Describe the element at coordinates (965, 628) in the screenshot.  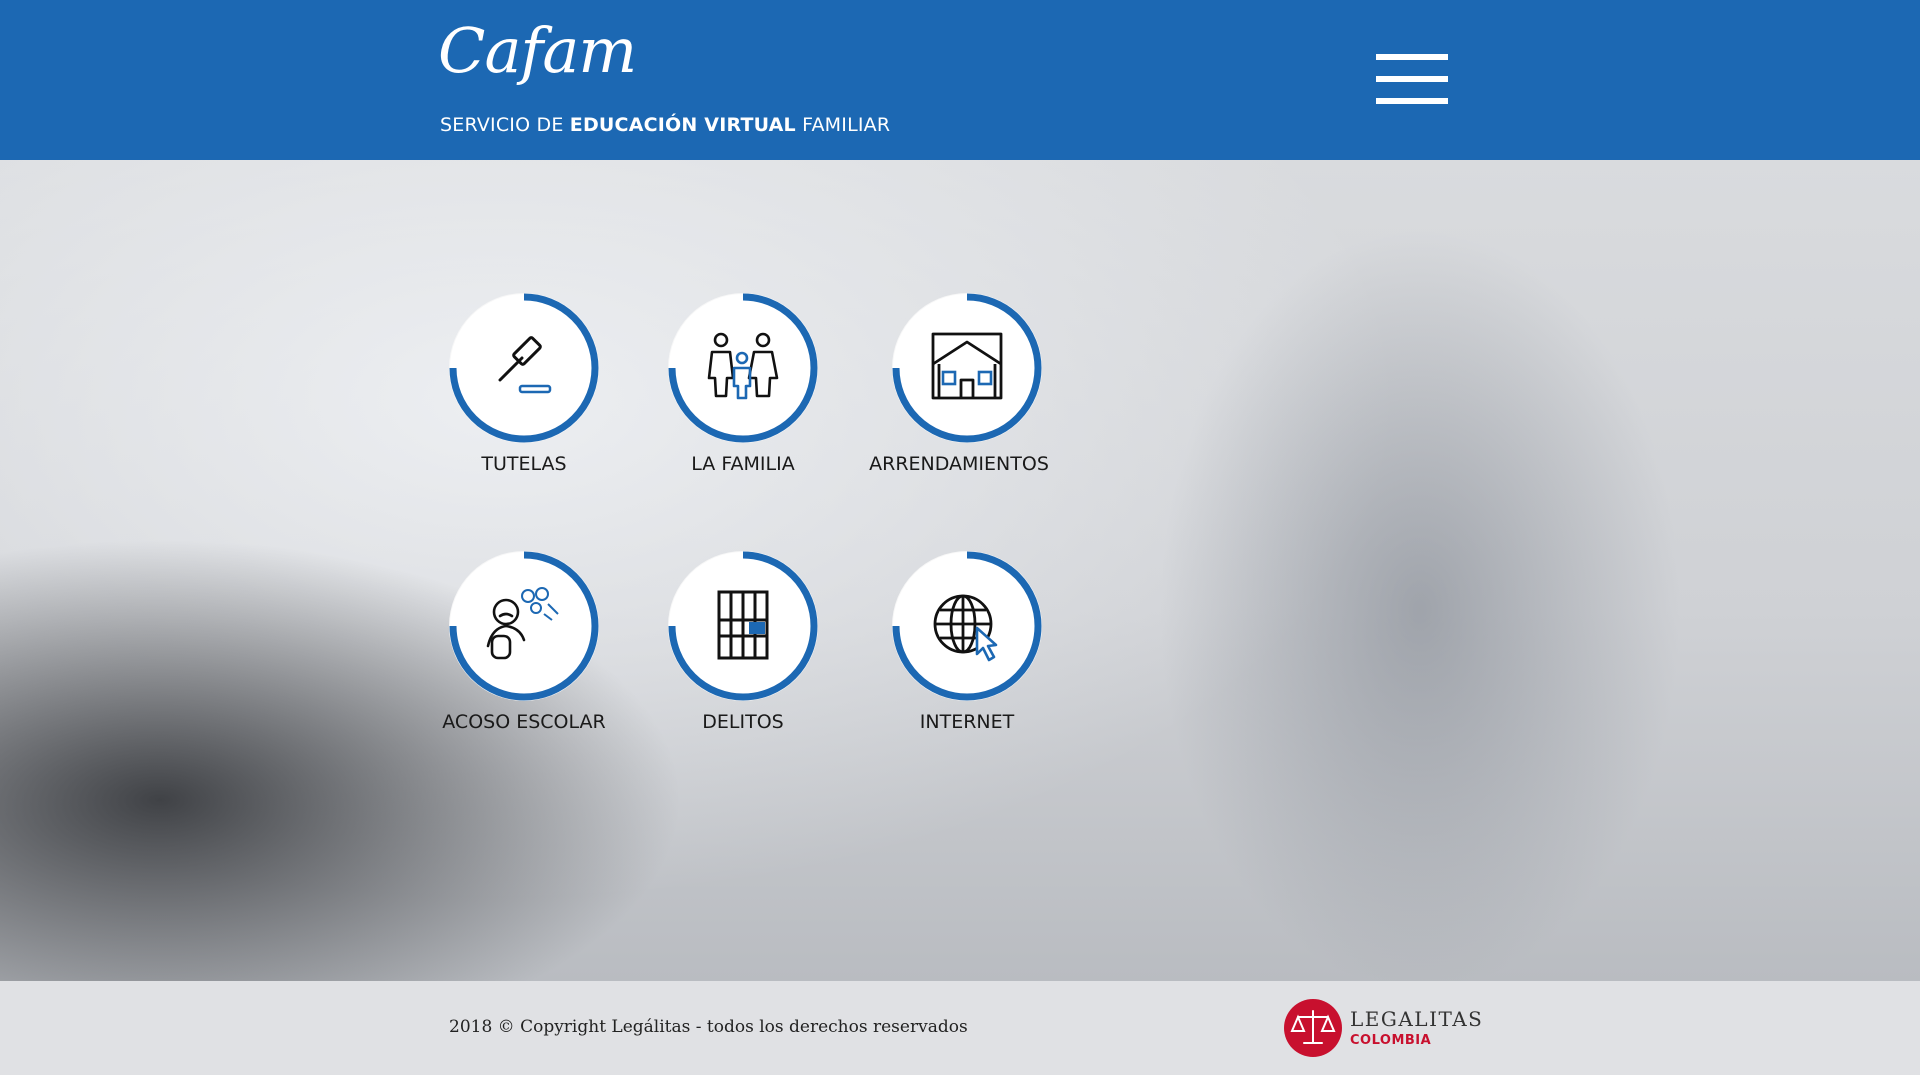
I see `globe-cursor-icon` at that location.